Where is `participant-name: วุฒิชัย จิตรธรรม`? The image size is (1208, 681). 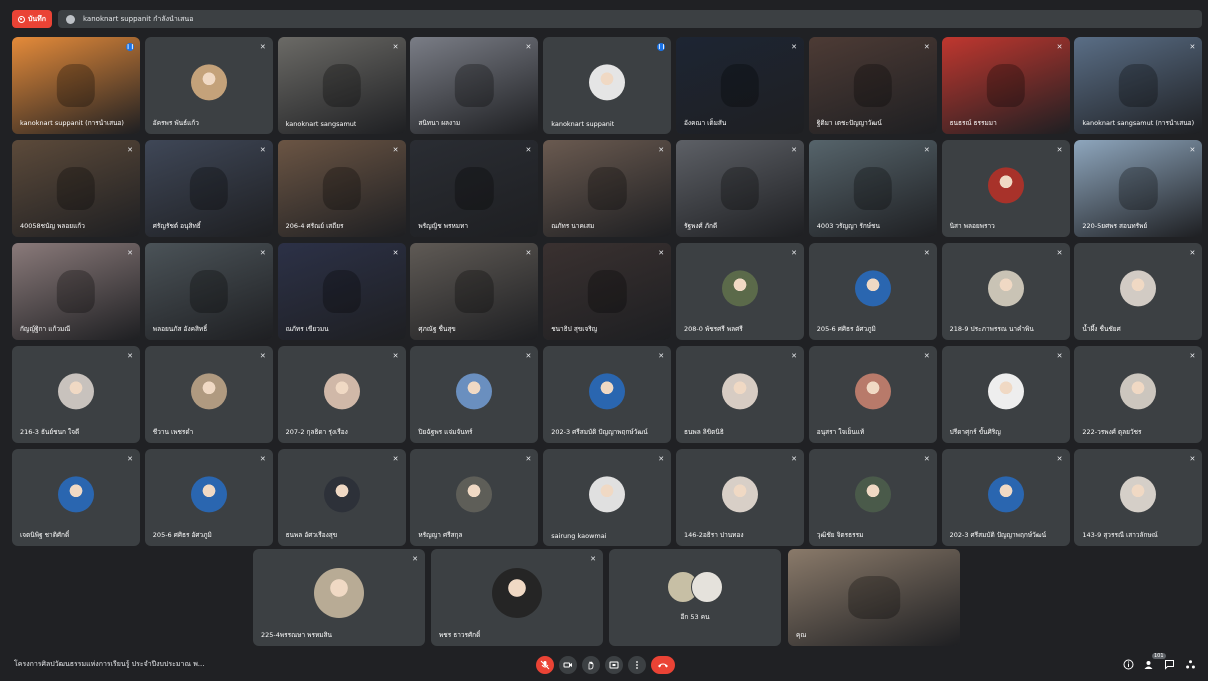 participant-name: วุฒิชัย จิตรธรรม is located at coordinates (840, 535).